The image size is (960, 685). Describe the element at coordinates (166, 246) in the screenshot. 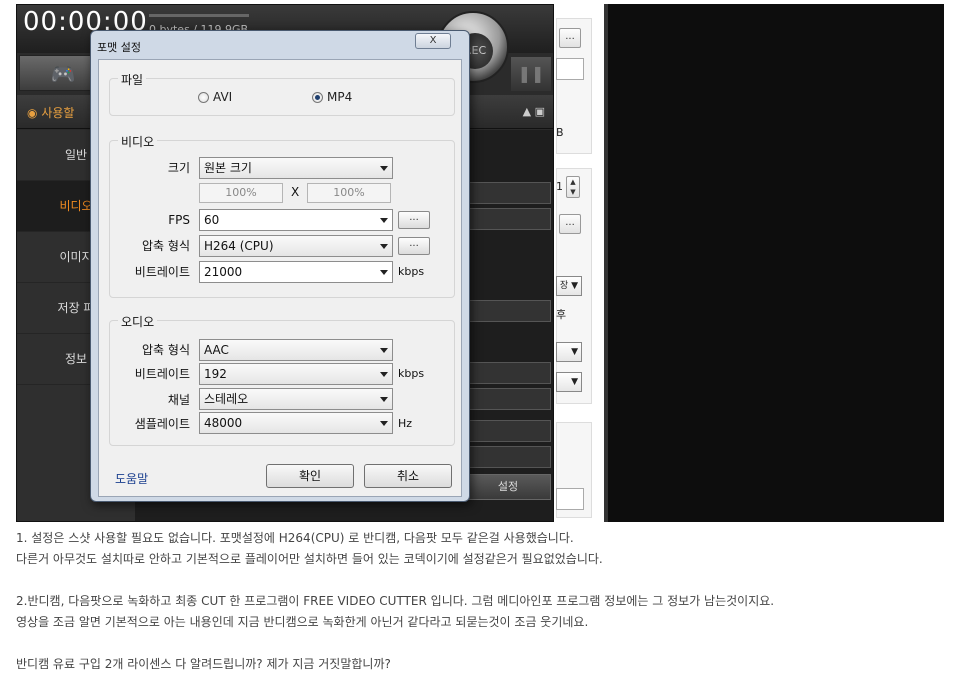

I see `video-codec-label: 압축 형식` at that location.